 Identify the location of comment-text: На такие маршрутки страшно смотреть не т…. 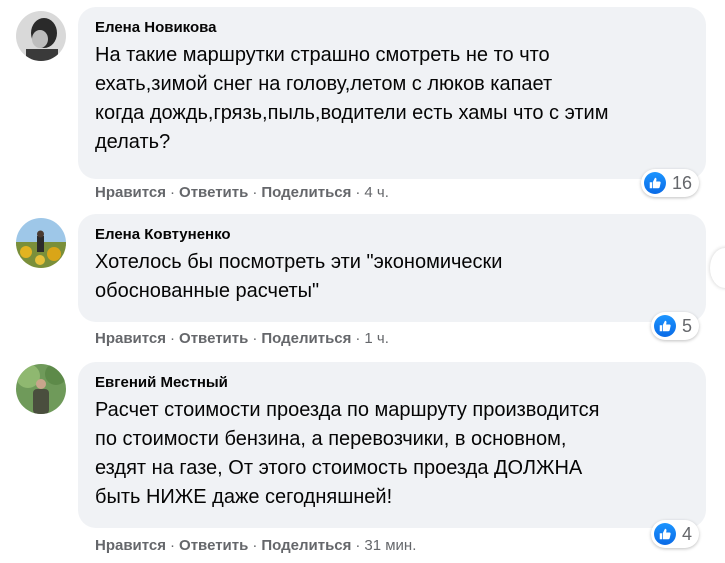
(352, 98).